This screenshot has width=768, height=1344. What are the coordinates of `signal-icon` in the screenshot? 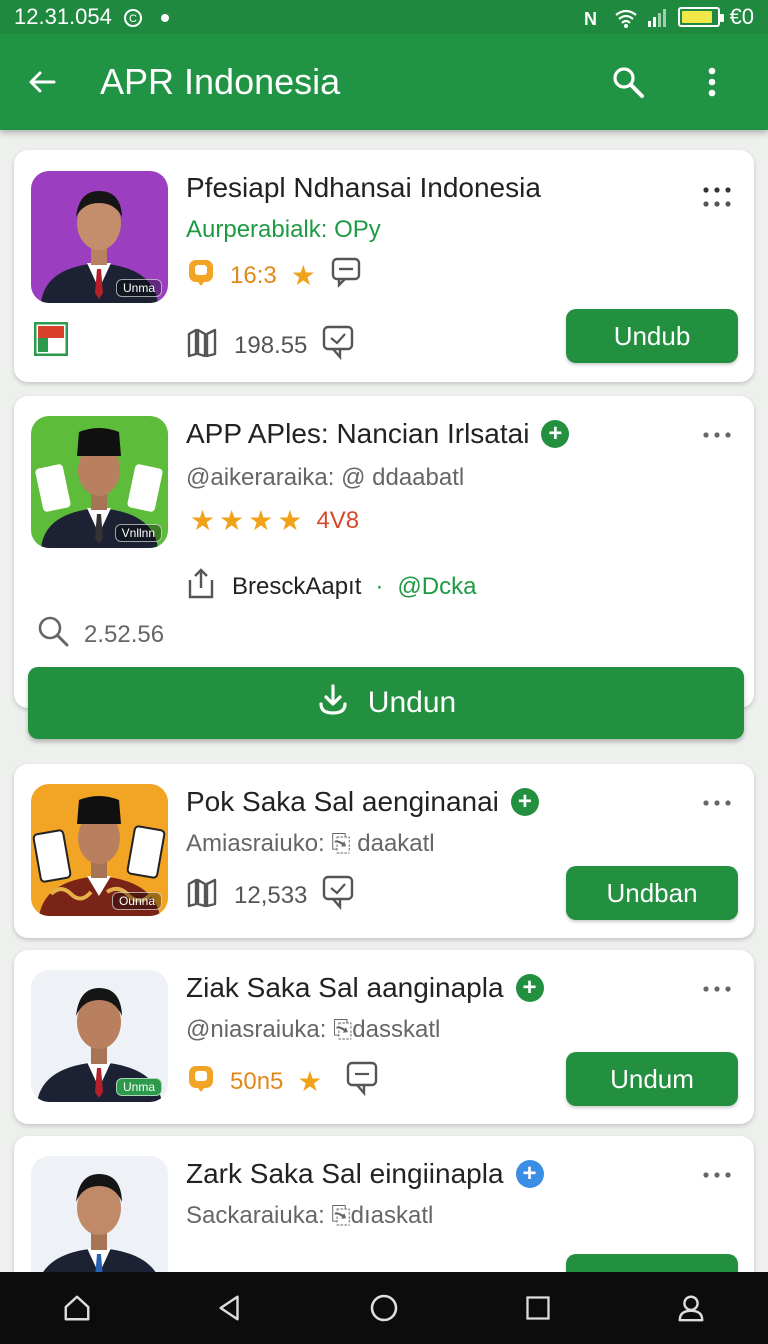 It's located at (657, 17).